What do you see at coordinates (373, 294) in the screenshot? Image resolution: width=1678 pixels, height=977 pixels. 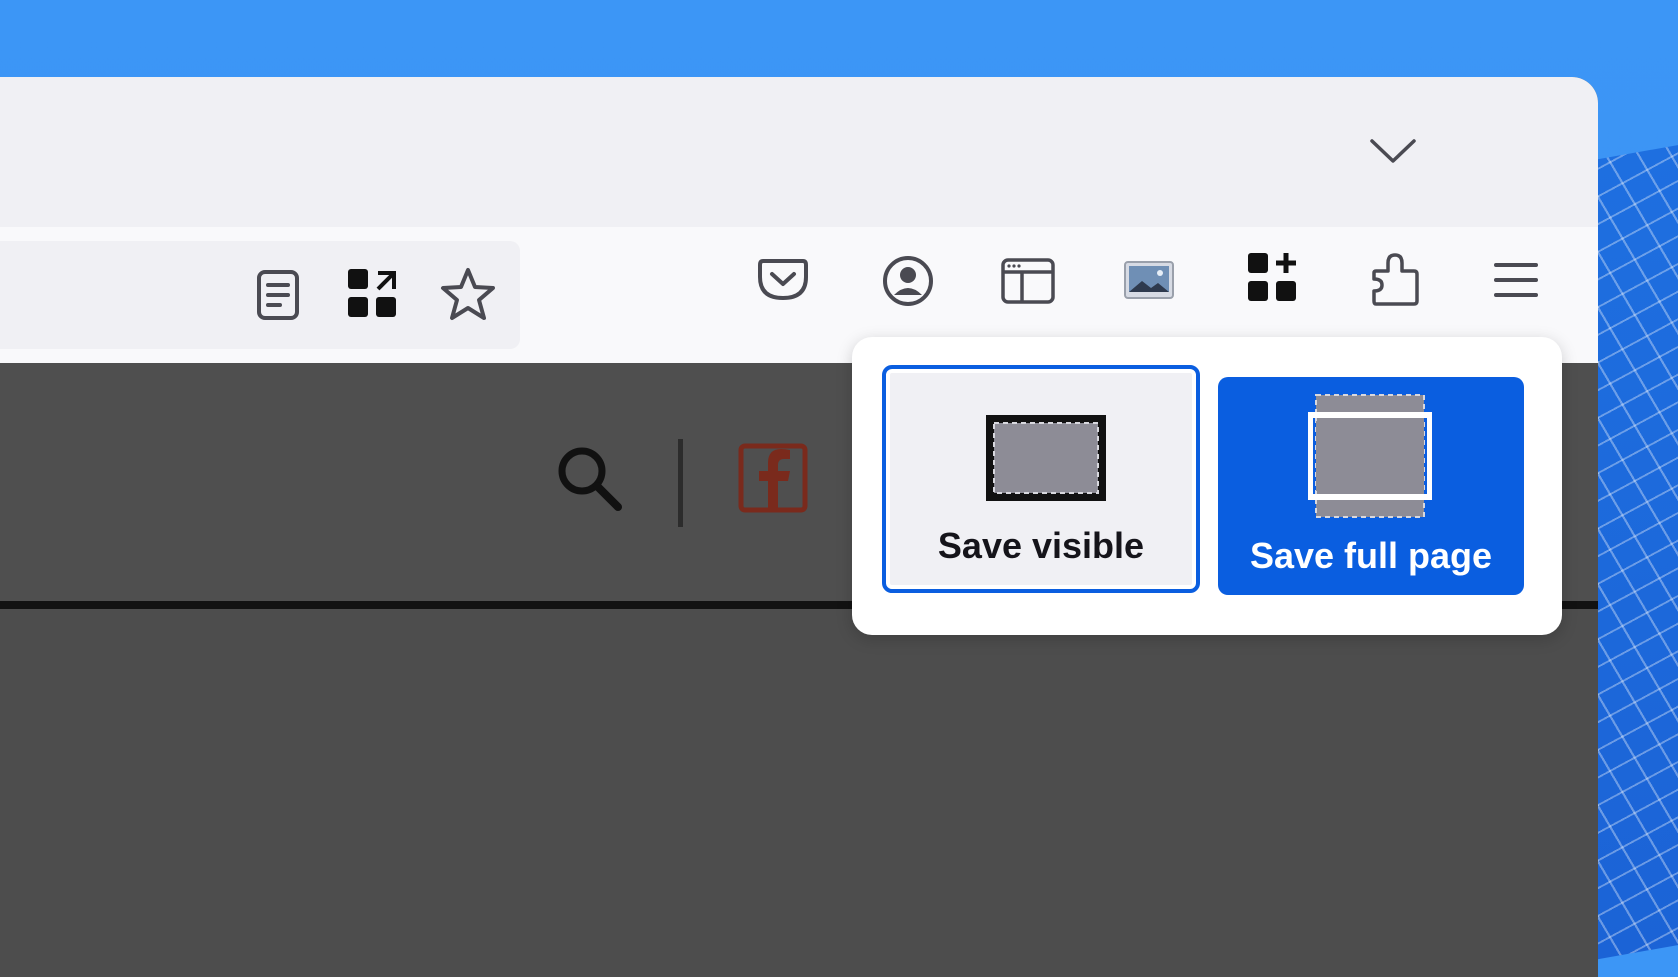 I see `share-grid-icon` at bounding box center [373, 294].